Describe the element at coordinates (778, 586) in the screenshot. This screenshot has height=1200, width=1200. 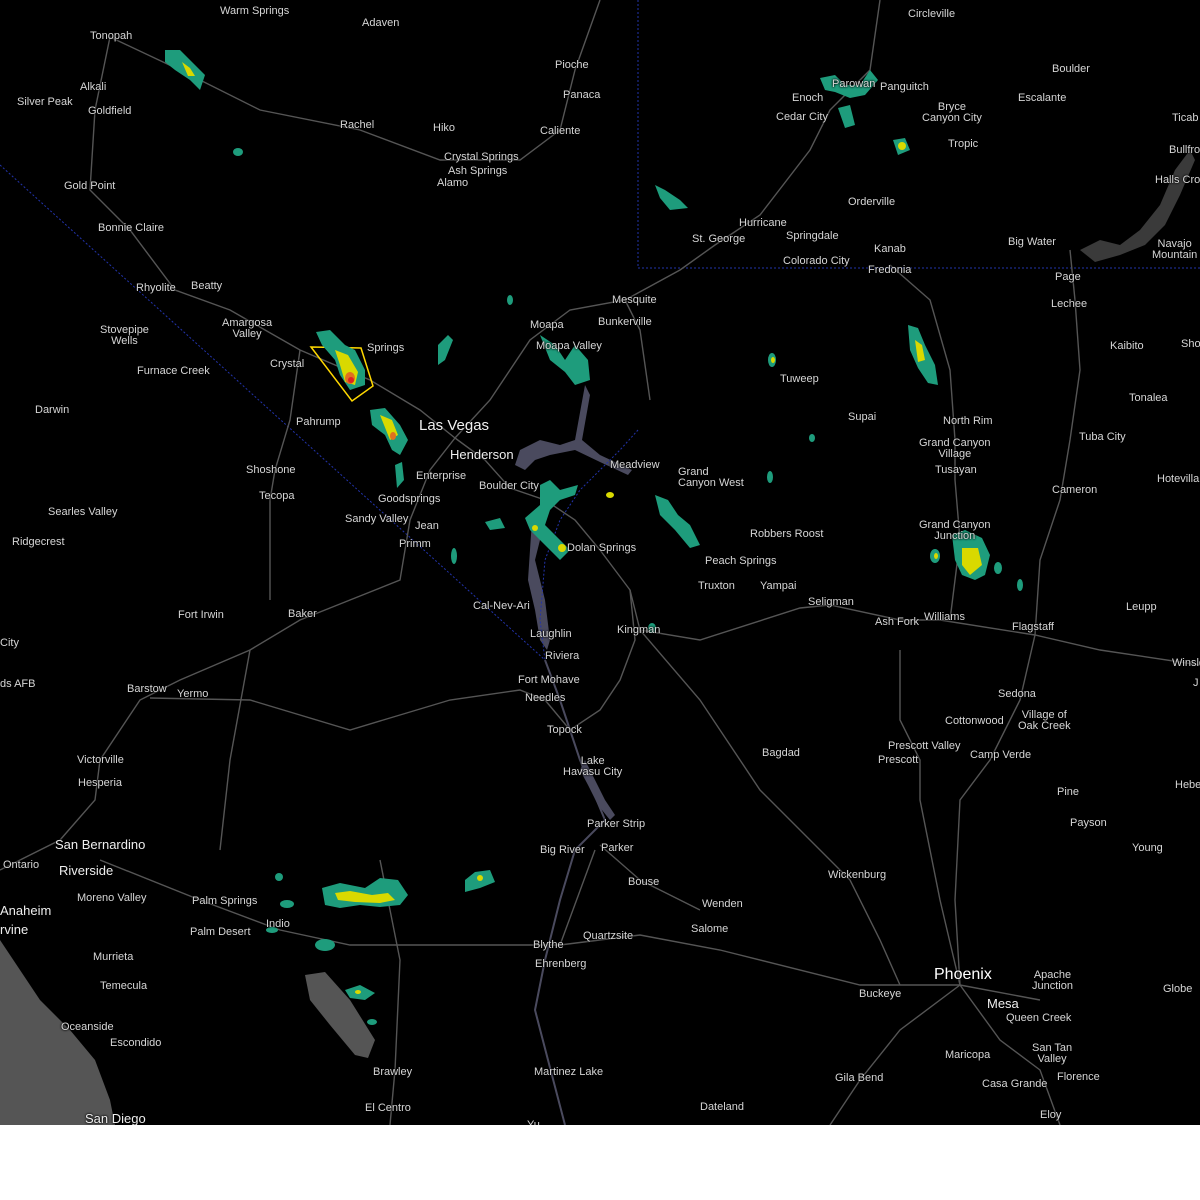
I see `label-yampai: Yampai` at that location.